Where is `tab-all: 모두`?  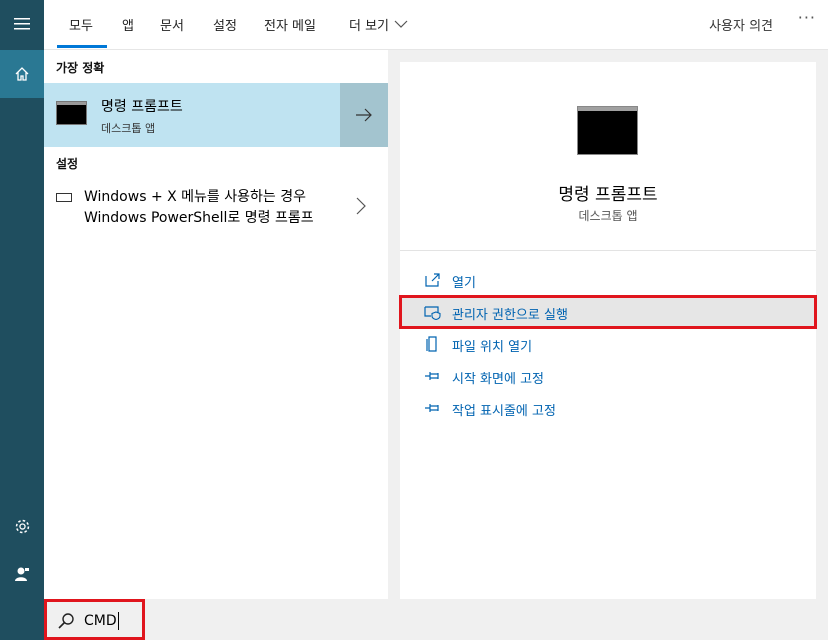 tab-all: 모두 is located at coordinates (81, 24).